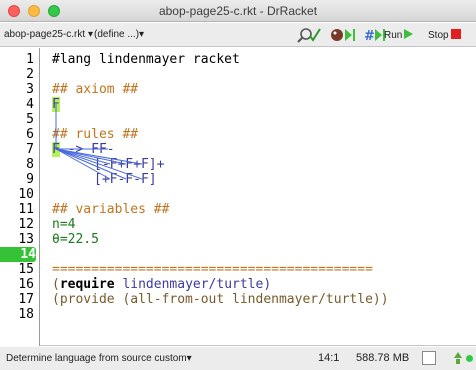  I want to click on line-number: 8, so click(30, 164).